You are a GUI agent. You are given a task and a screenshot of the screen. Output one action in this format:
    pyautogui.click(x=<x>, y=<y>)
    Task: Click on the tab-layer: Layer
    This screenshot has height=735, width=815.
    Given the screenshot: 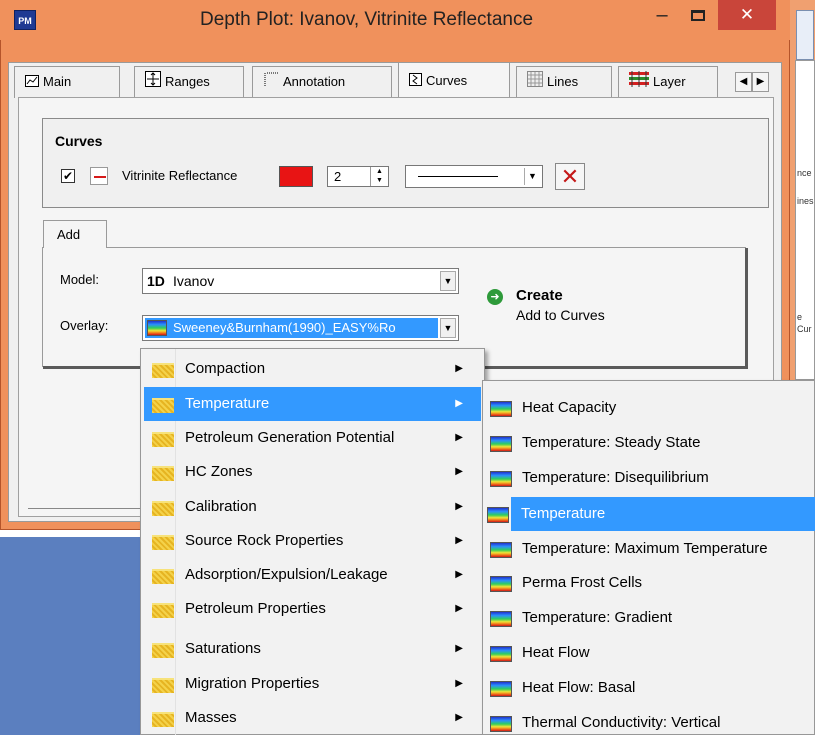 What is the action you would take?
    pyautogui.click(x=668, y=82)
    